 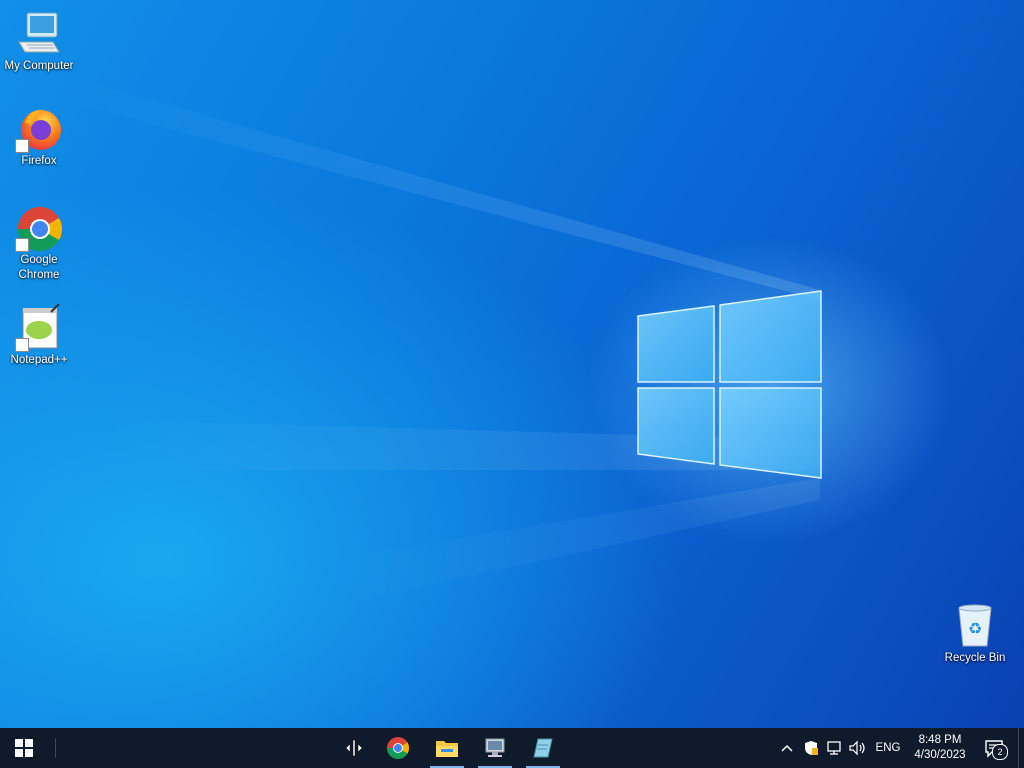 I want to click on taskbar-notes-app, so click(x=543, y=748).